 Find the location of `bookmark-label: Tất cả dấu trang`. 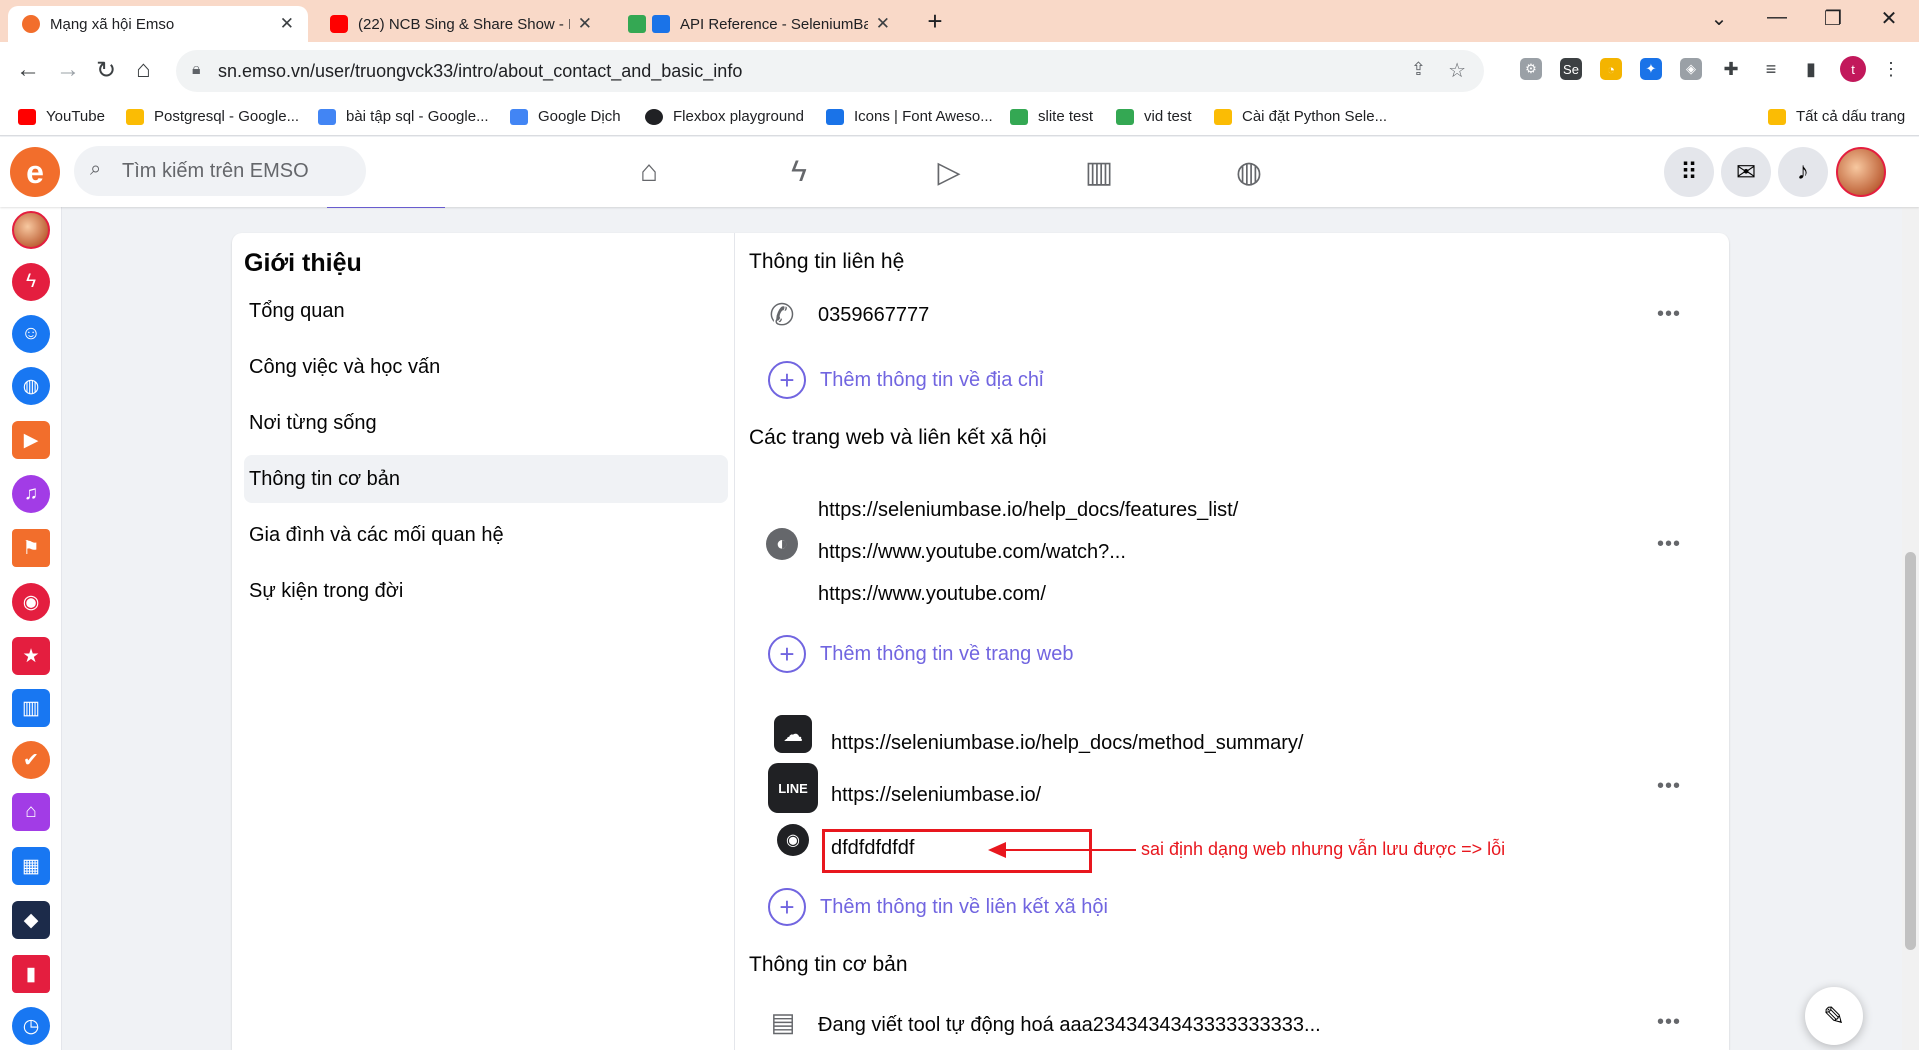

bookmark-label: Tất cả dấu trang is located at coordinates (1851, 116).